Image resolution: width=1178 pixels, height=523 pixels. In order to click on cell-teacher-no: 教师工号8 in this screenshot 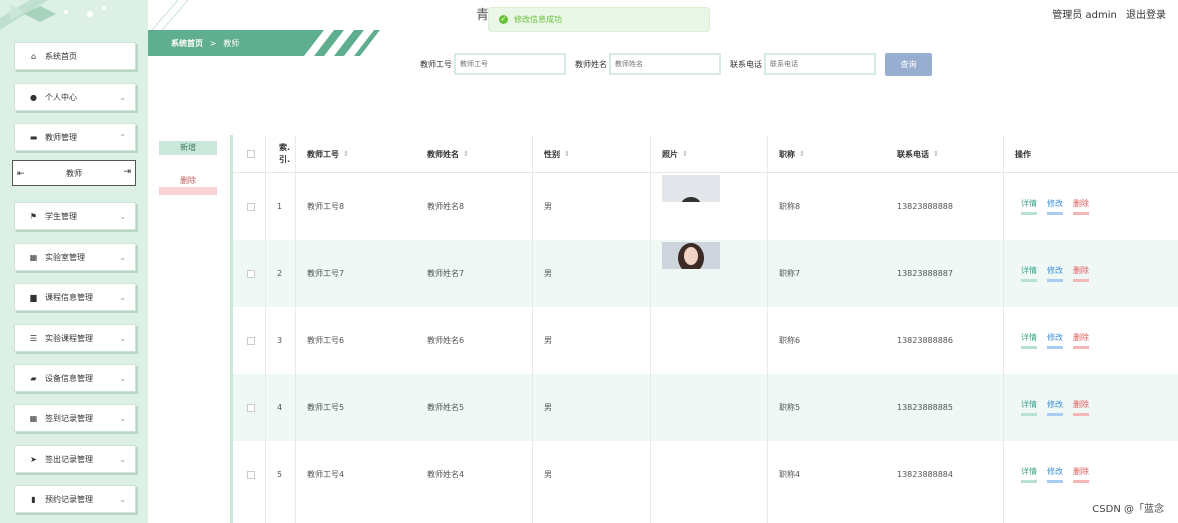, I will do `click(326, 206)`.